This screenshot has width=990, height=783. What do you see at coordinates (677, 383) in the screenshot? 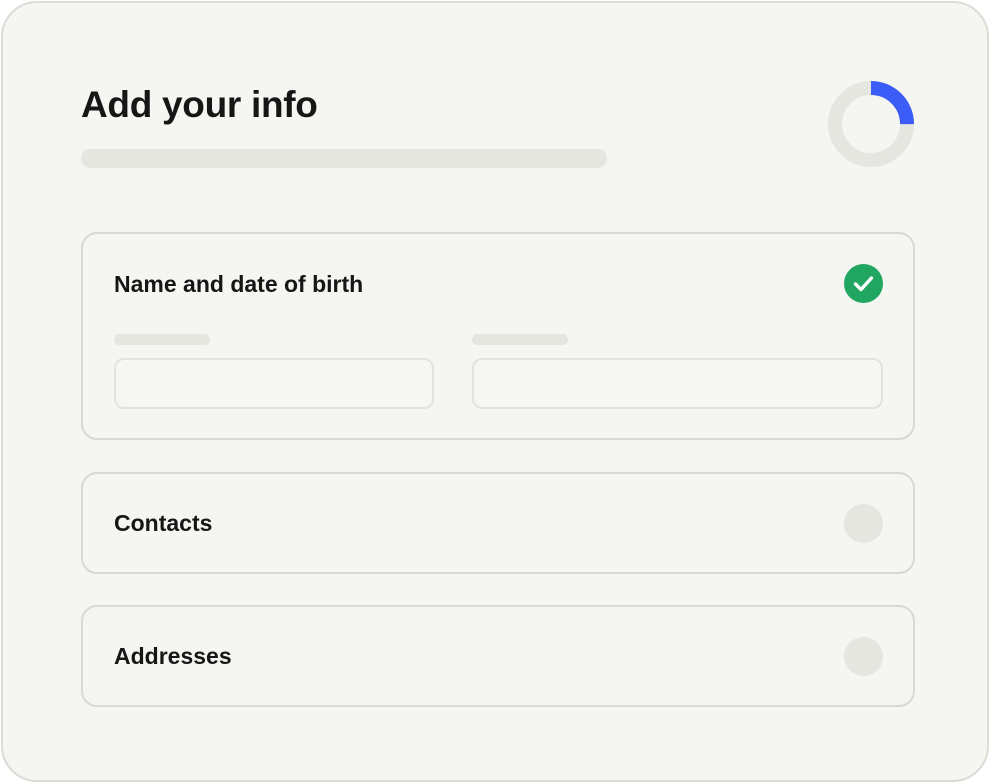
I see `date-of-birth-input-field` at bounding box center [677, 383].